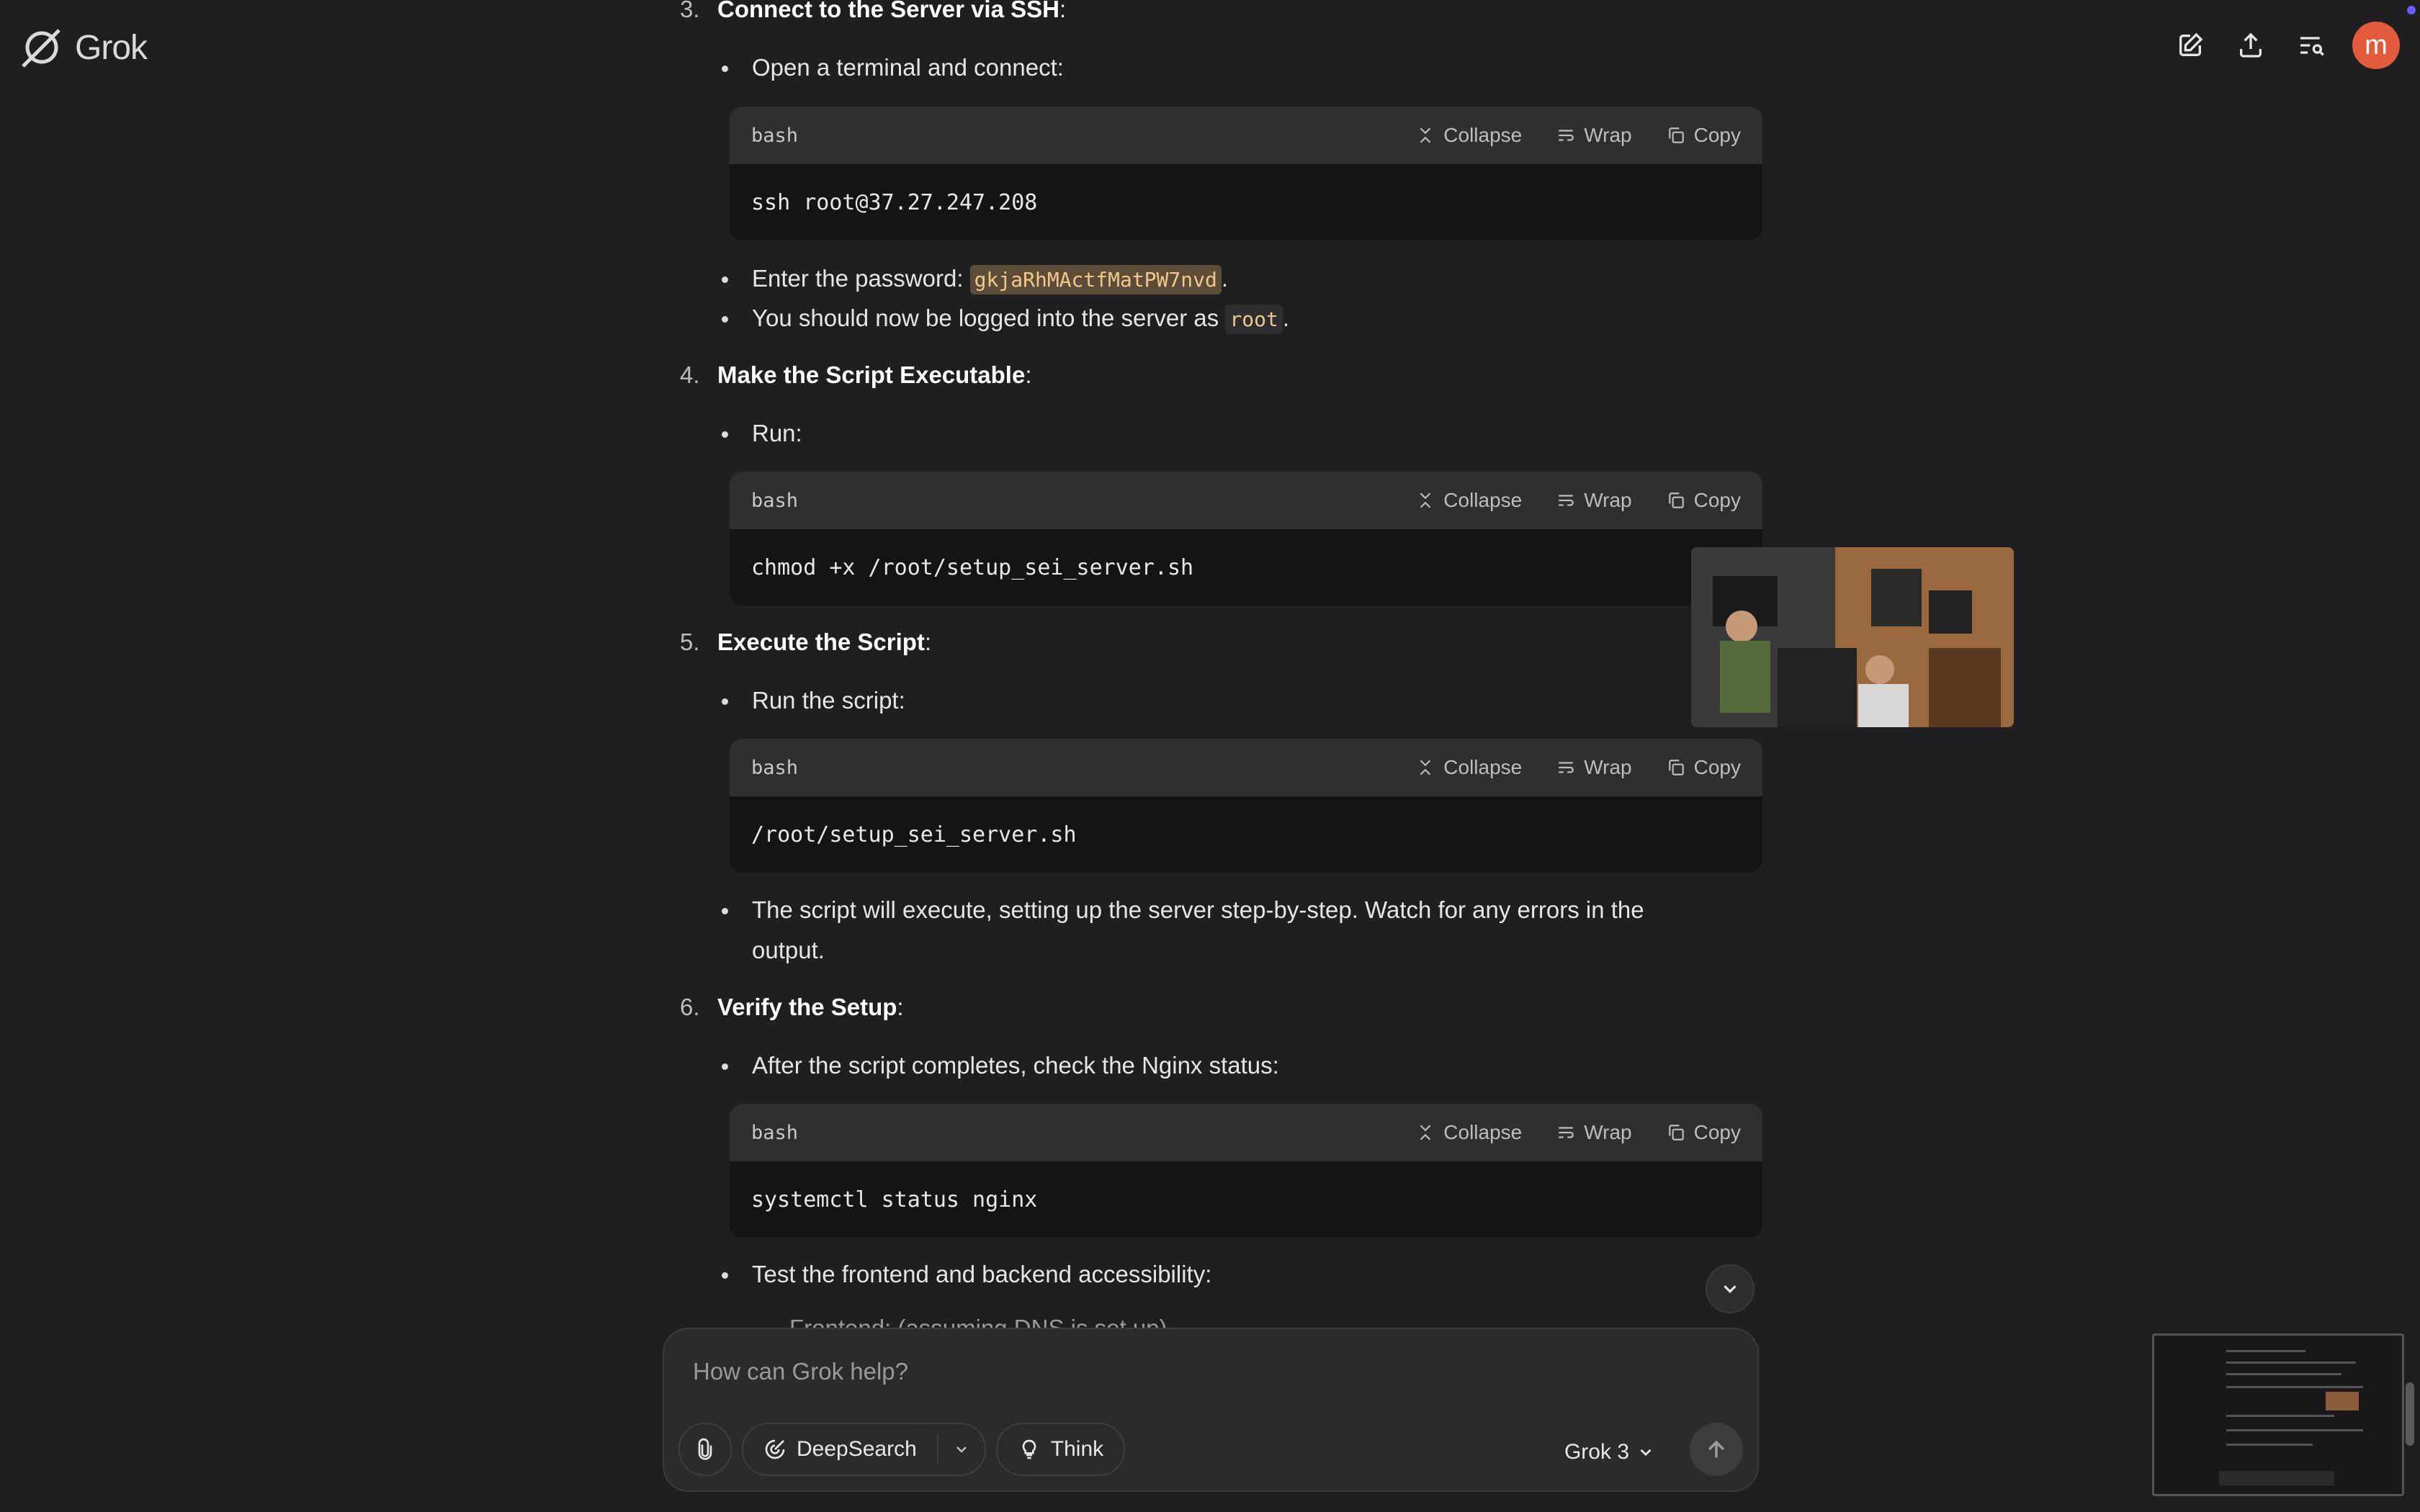 The image size is (2420, 1512). I want to click on model-selector: Grok 3, so click(1610, 1452).